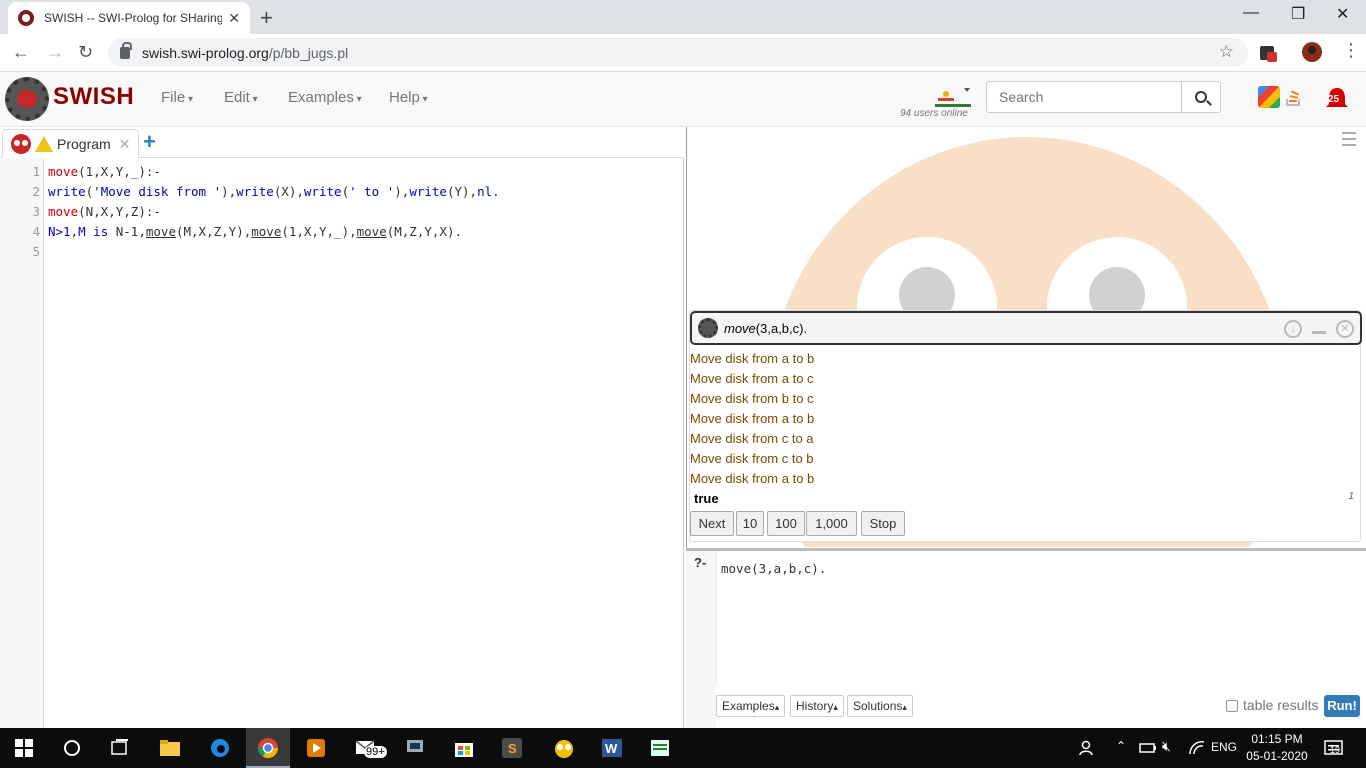 The width and height of the screenshot is (1366, 768). Describe the element at coordinates (55, 52) in the screenshot. I see `forward-arrow-icon: →` at that location.